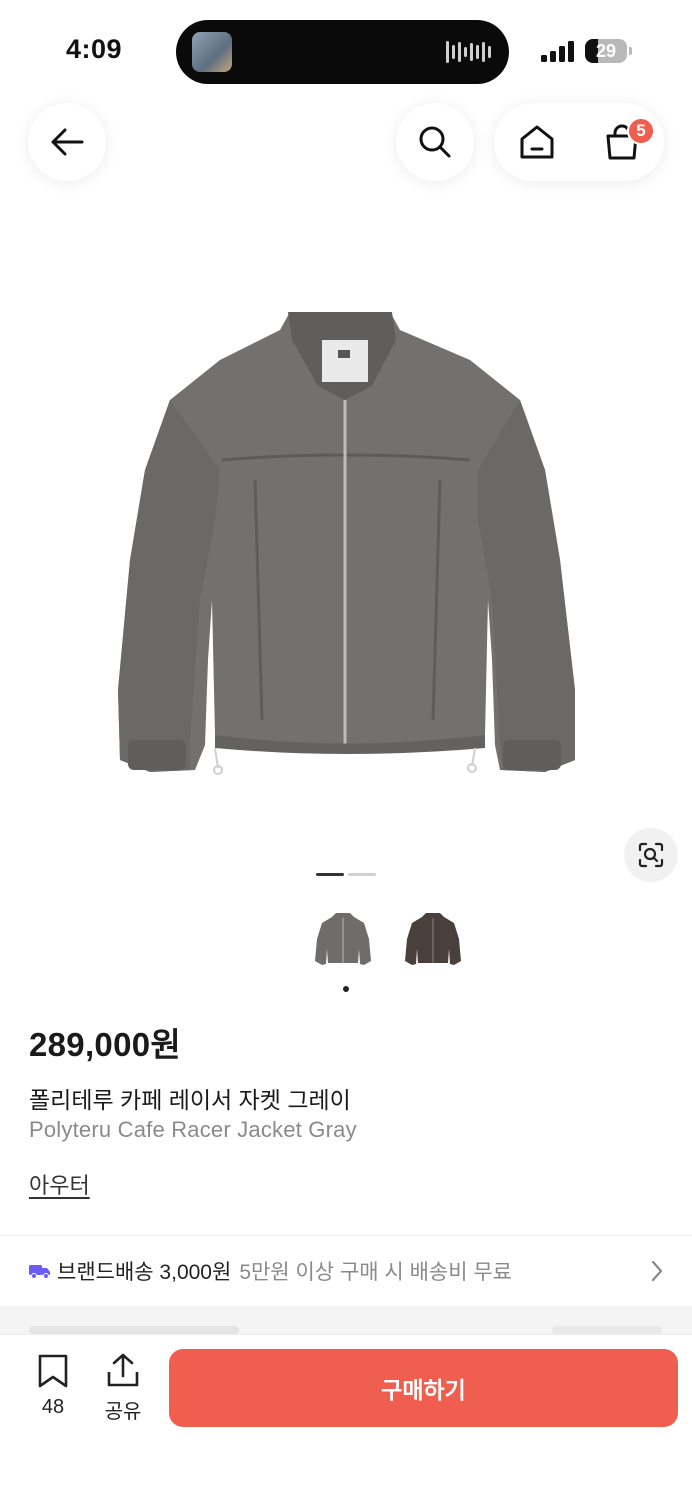 Image resolution: width=692 pixels, height=1500 pixels. I want to click on product-price: 289,000원, so click(105, 1044).